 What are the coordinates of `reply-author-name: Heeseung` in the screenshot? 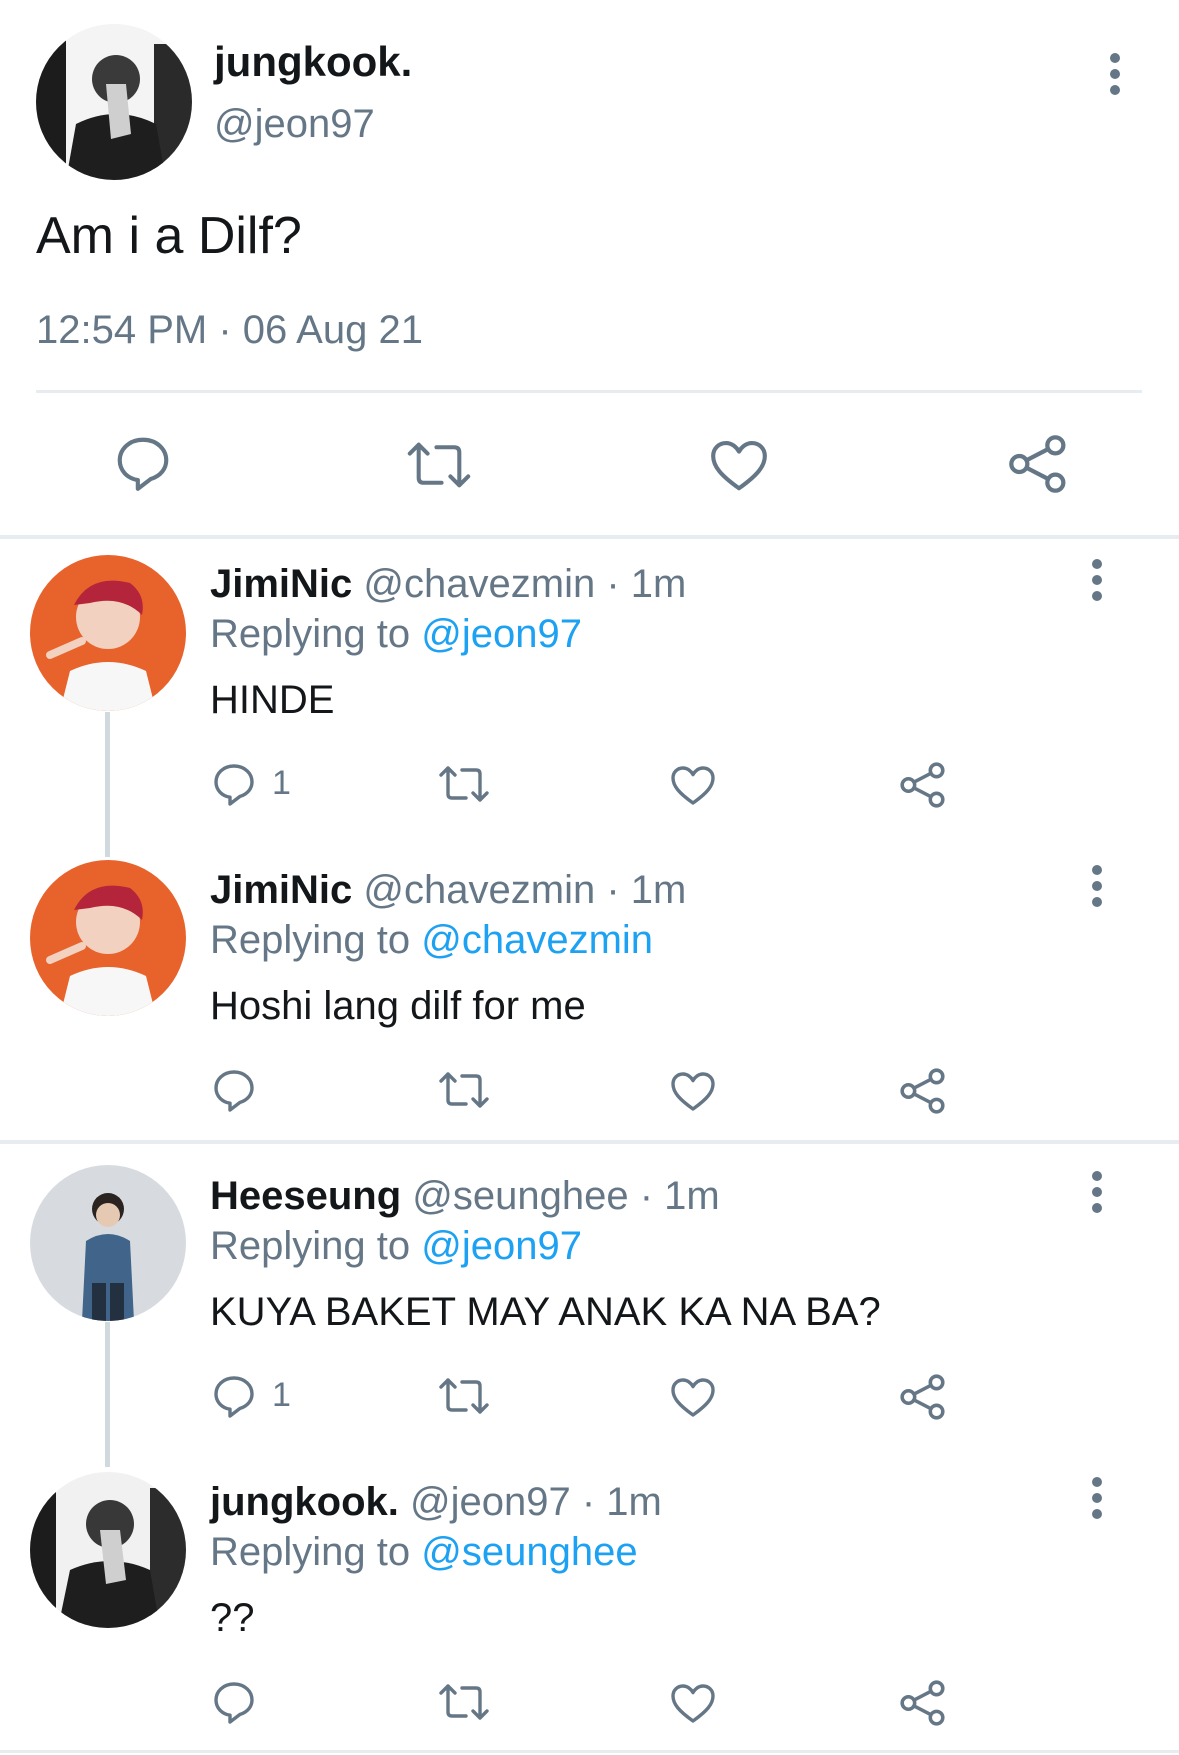 It's located at (305, 1196).